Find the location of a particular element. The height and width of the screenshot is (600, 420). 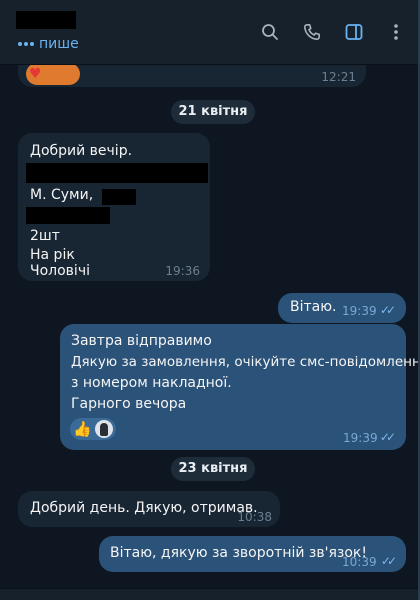

date-separator: 21 квітня is located at coordinates (213, 112).